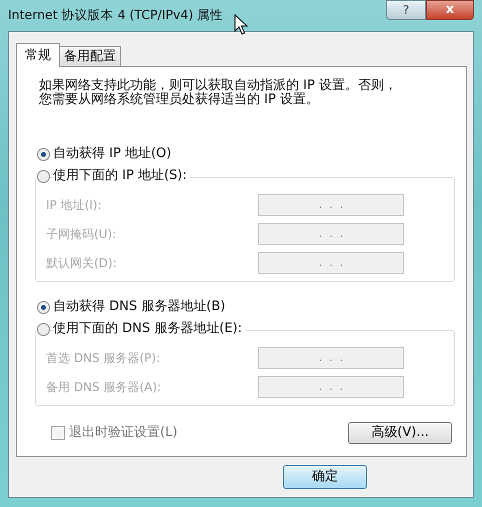  What do you see at coordinates (116, 15) in the screenshot?
I see `window-title: Internet 协议版本 4 (TCP/IPv4) 属性` at bounding box center [116, 15].